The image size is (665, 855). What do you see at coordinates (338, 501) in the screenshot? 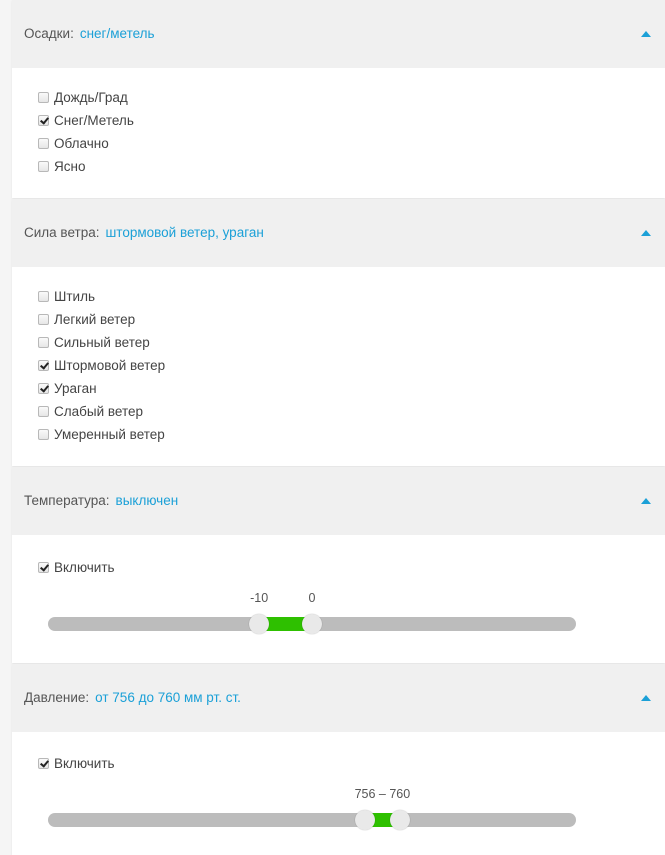
I see `temperature-header: Температура: выключен` at bounding box center [338, 501].